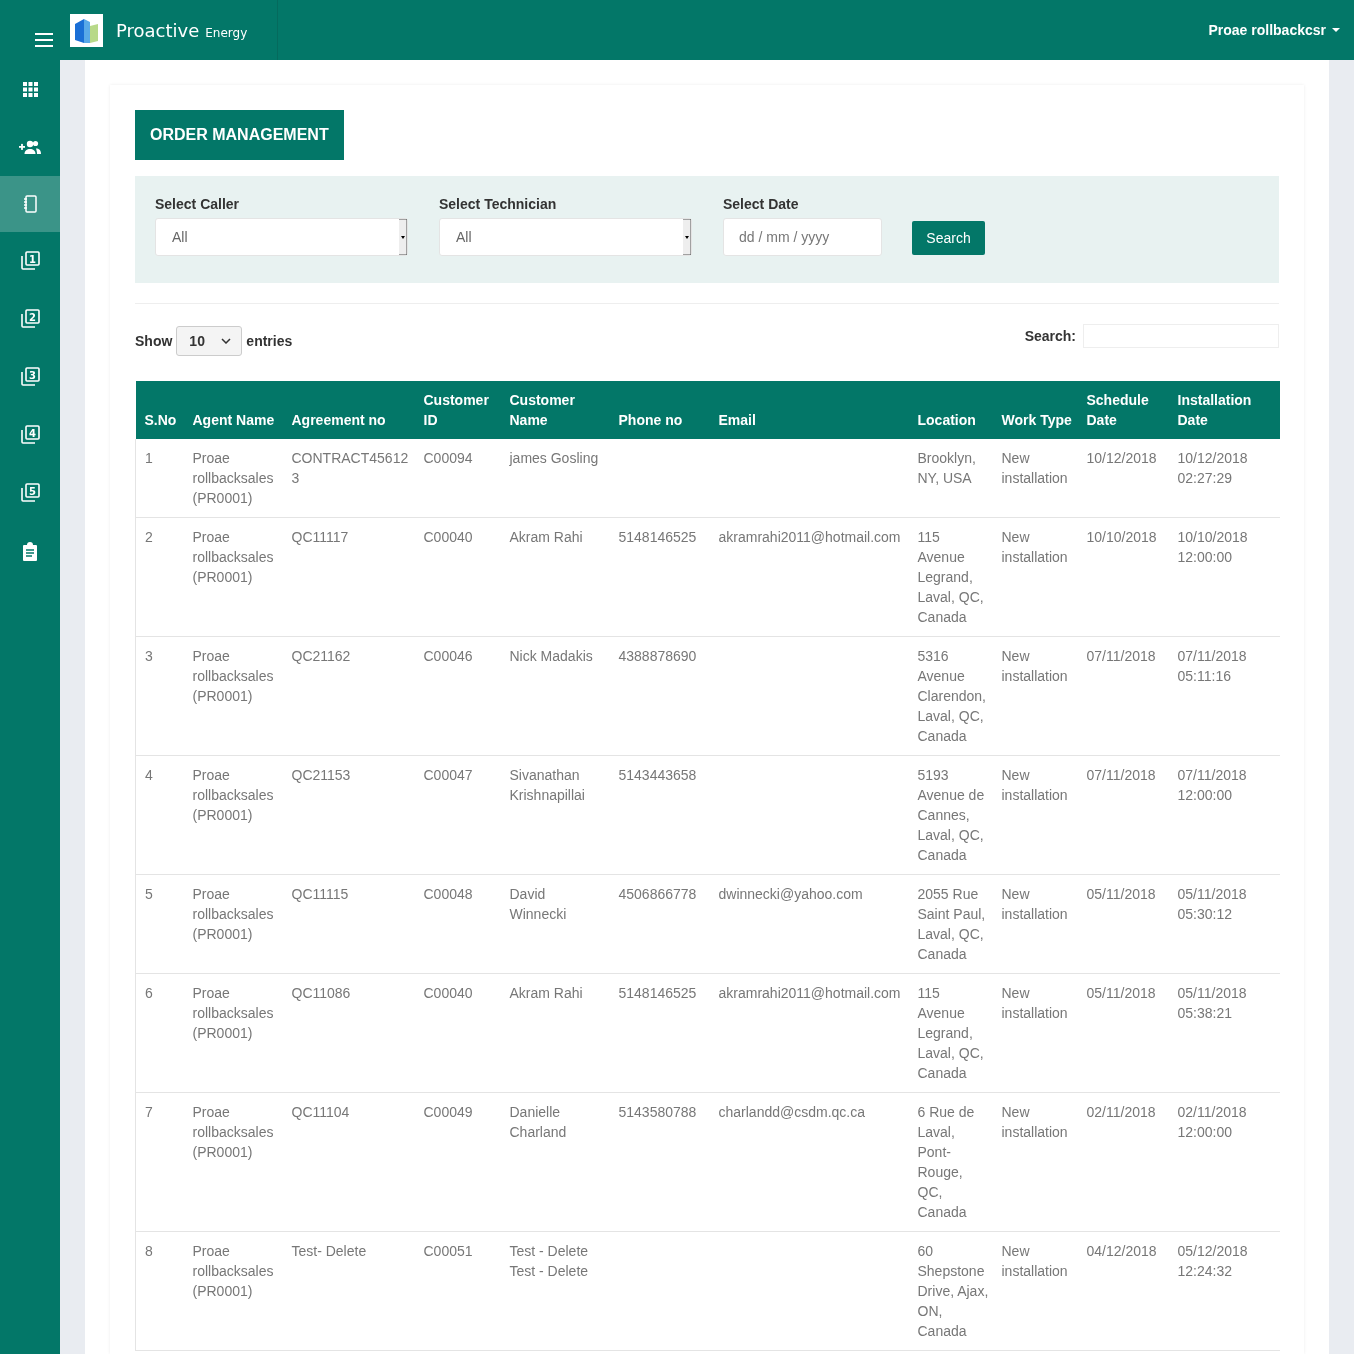  Describe the element at coordinates (239, 135) in the screenshot. I see `page-title: ORDER MANAGEMENT` at that location.